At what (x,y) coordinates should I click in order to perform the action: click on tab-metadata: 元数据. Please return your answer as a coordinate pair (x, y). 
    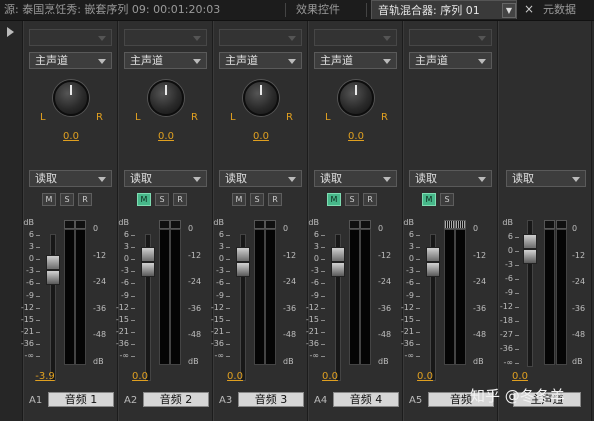
    Looking at the image, I should click on (559, 10).